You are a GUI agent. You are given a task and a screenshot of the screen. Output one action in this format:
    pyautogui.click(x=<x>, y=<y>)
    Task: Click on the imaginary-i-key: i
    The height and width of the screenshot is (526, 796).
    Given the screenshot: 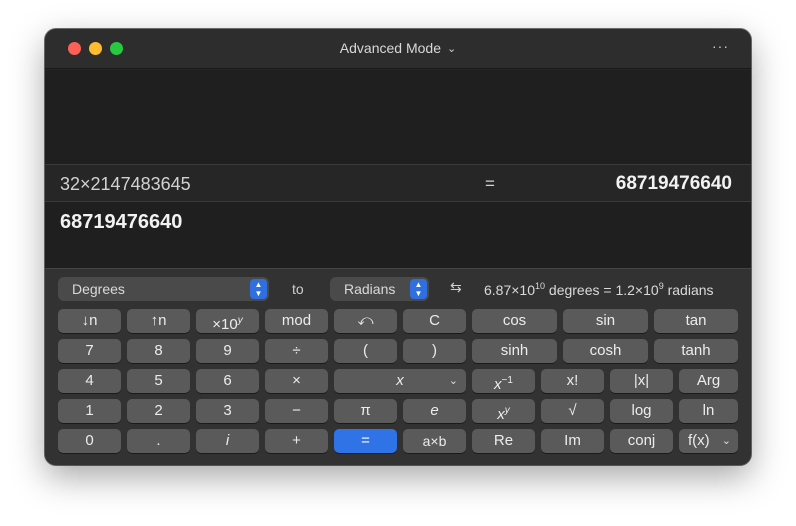 What is the action you would take?
    pyautogui.click(x=227, y=441)
    